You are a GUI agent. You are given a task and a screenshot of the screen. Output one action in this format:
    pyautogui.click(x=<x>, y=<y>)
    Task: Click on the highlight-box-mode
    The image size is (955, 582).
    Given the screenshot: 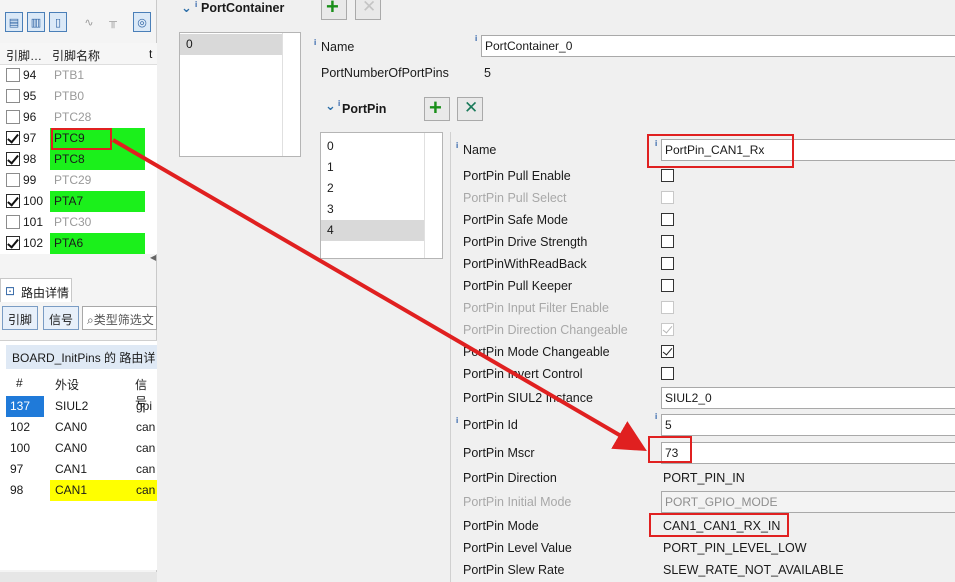 What is the action you would take?
    pyautogui.click(x=719, y=525)
    